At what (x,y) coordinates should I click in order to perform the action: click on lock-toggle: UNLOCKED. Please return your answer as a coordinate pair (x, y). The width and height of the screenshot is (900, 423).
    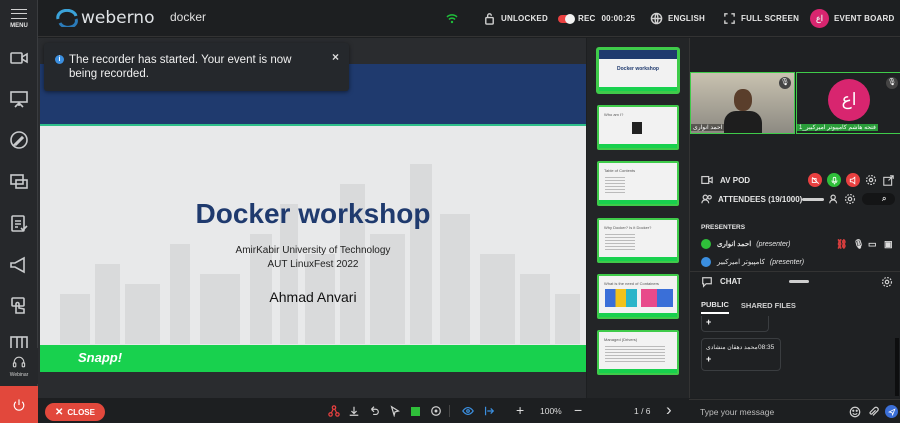
    Looking at the image, I should click on (515, 18).